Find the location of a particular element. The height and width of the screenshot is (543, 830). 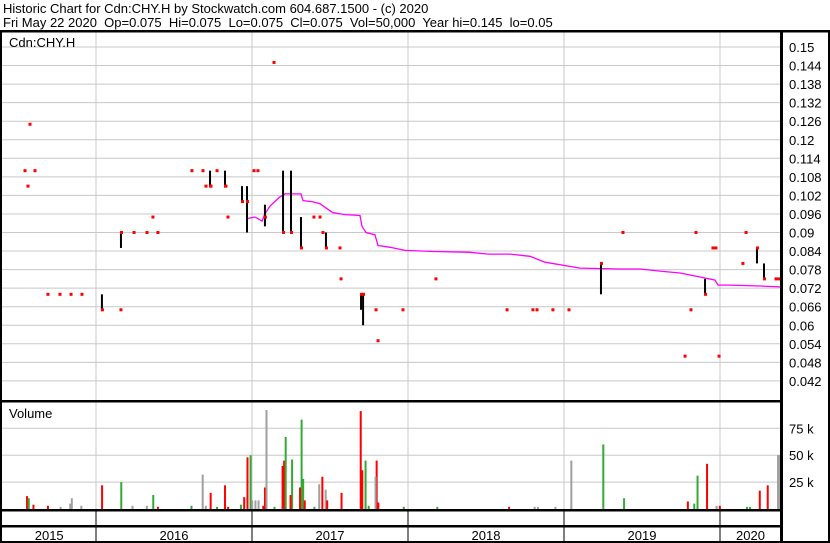

price-tick-label: 0.138 is located at coordinates (805, 84).